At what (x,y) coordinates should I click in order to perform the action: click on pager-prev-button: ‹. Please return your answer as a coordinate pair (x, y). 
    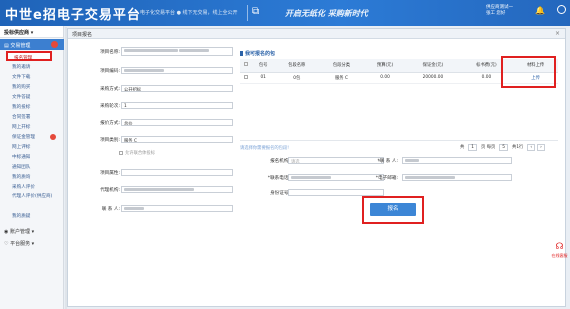
    Looking at the image, I should click on (531, 147).